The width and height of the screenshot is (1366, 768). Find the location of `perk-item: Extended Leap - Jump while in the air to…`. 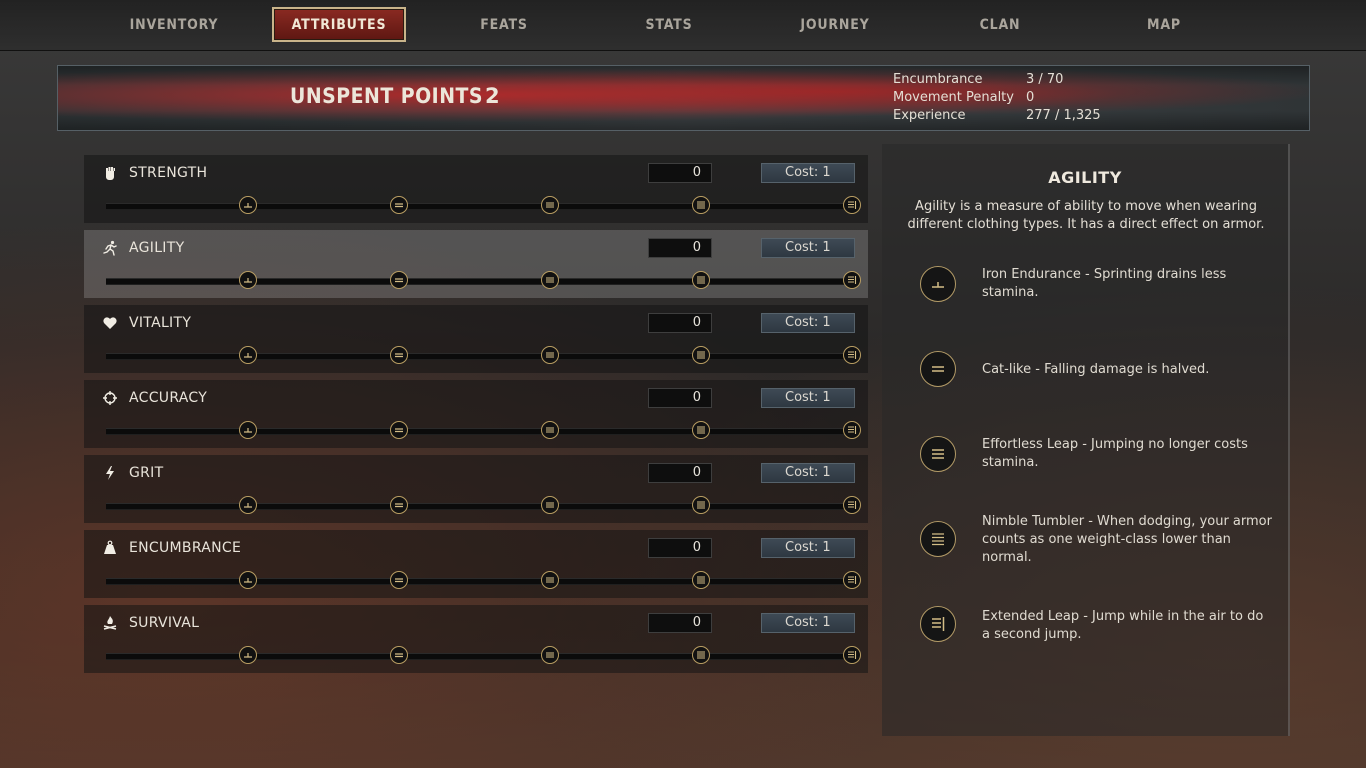

perk-item: Extended Leap - Jump while in the air to… is located at coordinates (1085, 626).